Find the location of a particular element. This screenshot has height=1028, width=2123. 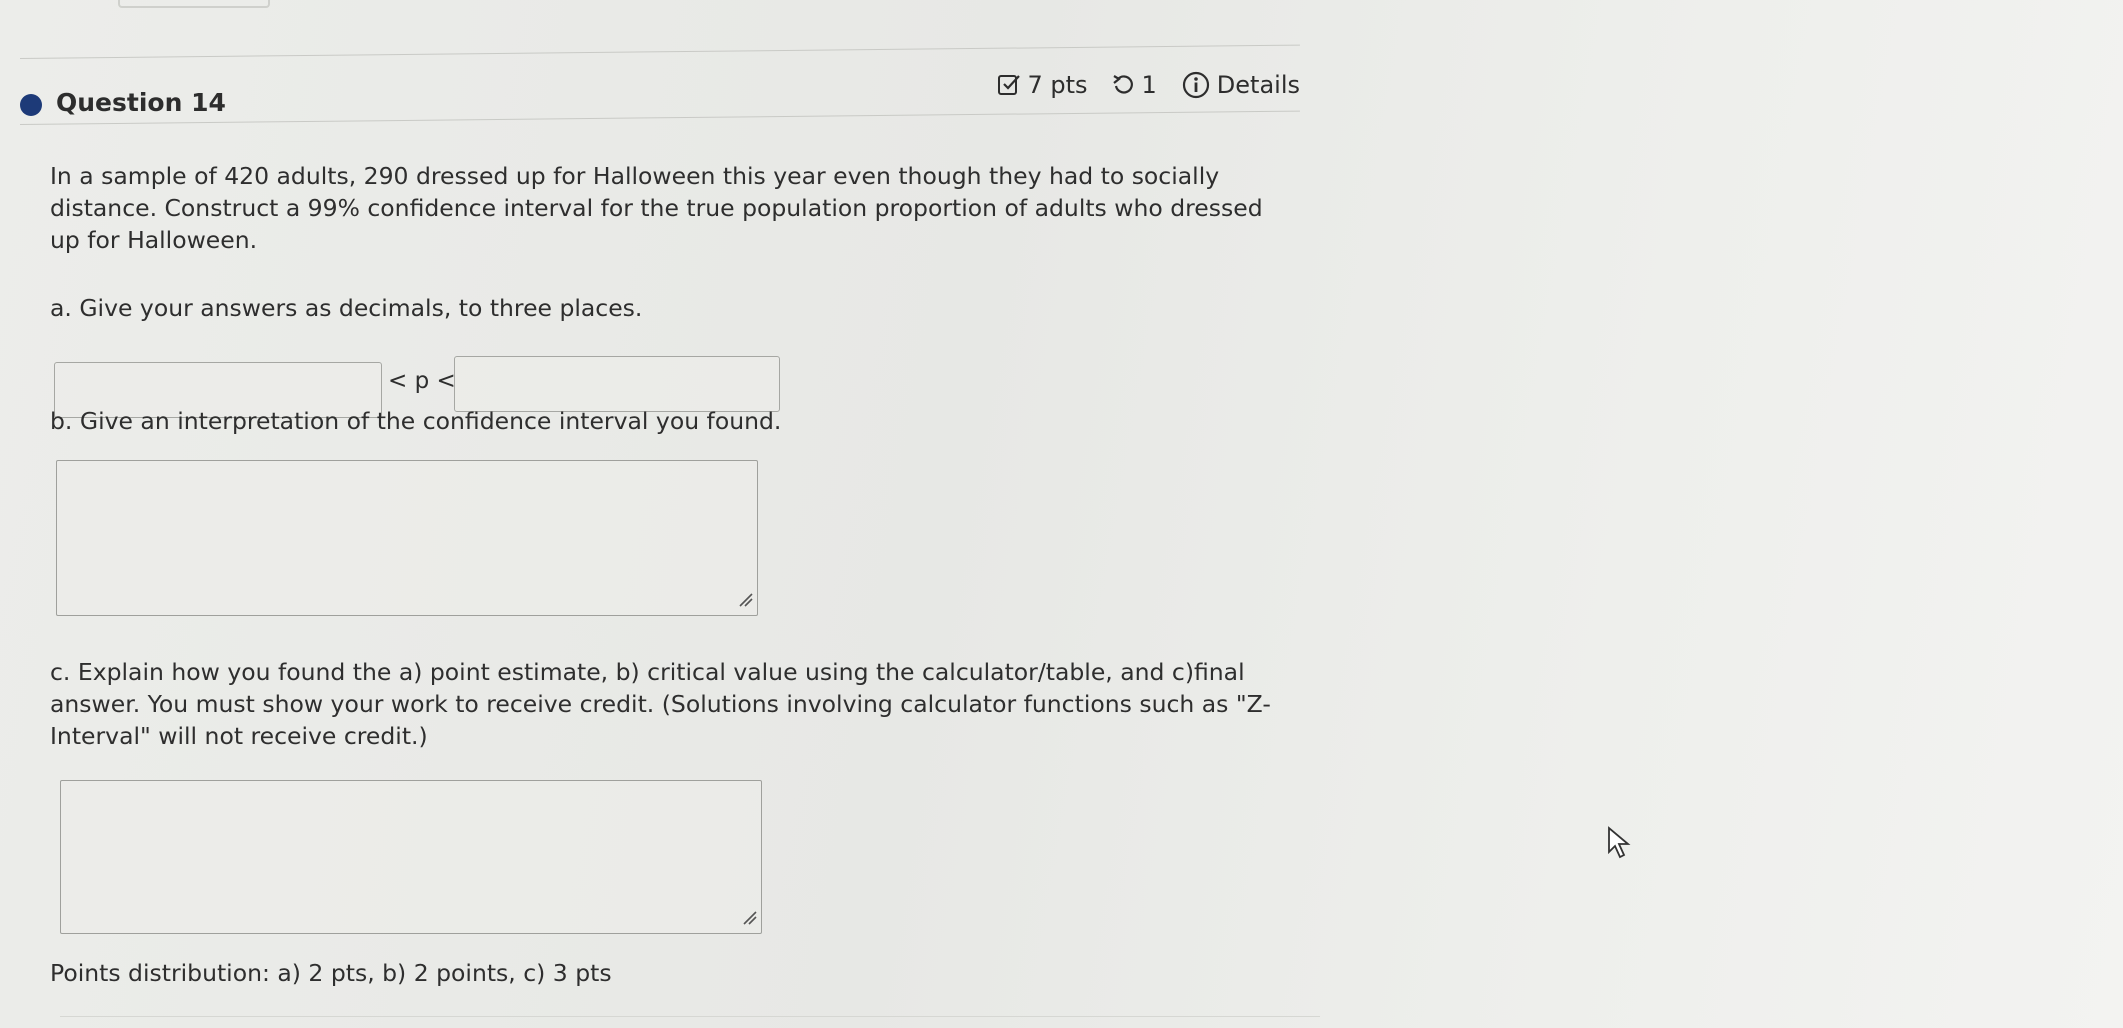

attempts-group: 1 is located at coordinates (1134, 85).